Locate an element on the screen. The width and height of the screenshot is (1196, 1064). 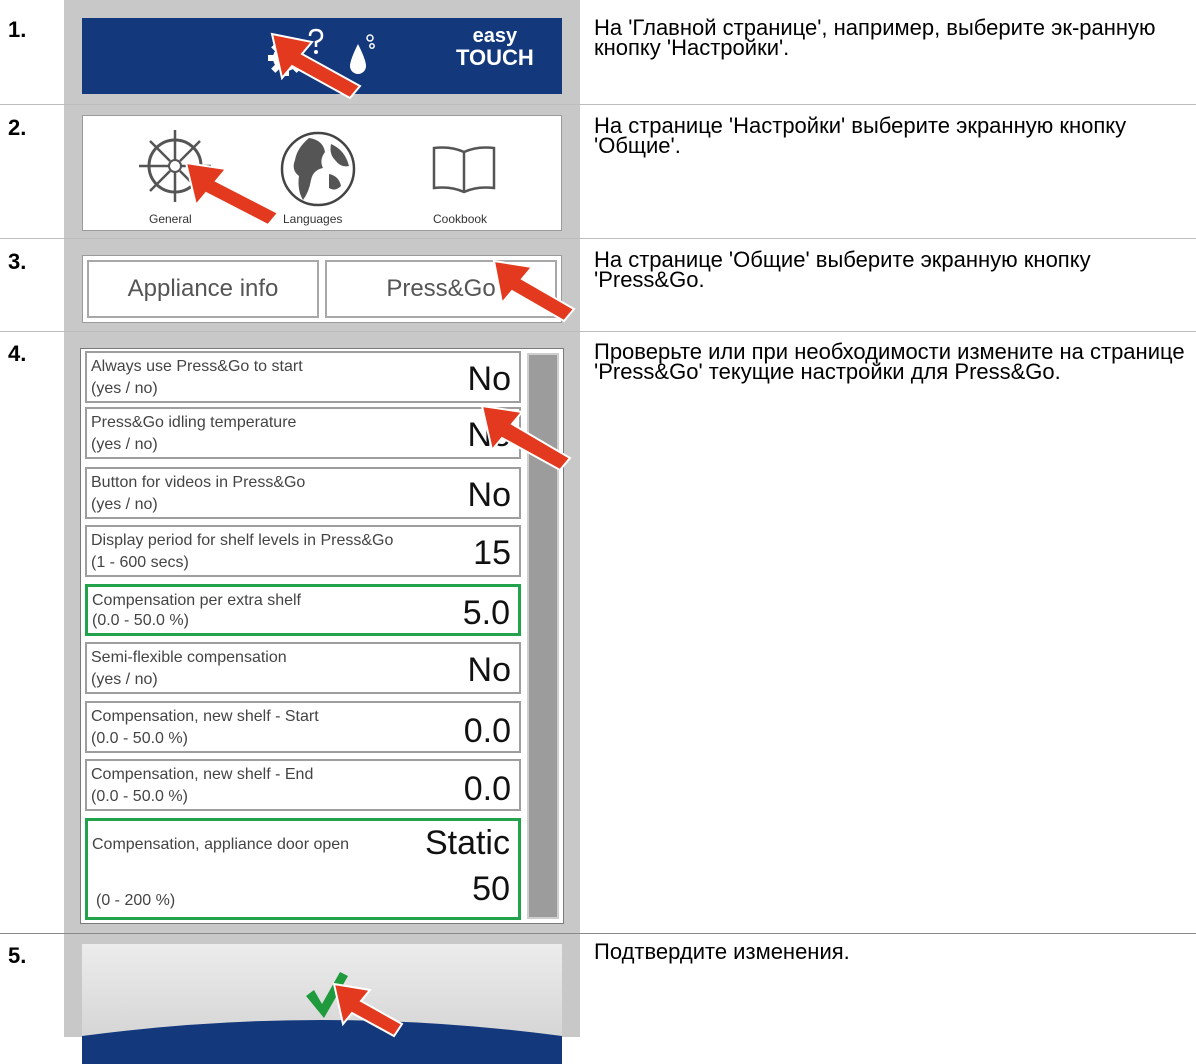
setting-range: (0 - 200 %) is located at coordinates (136, 900).